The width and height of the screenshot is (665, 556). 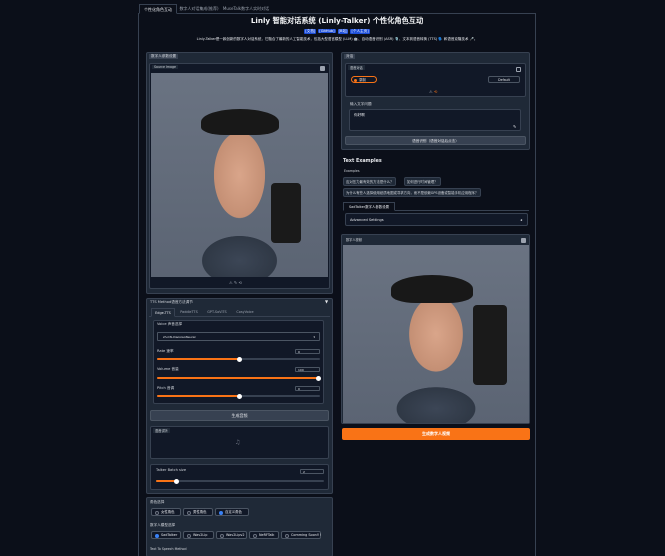 I want to click on ask-button: 语音识别（语音对话后点击）, so click(x=435, y=140).